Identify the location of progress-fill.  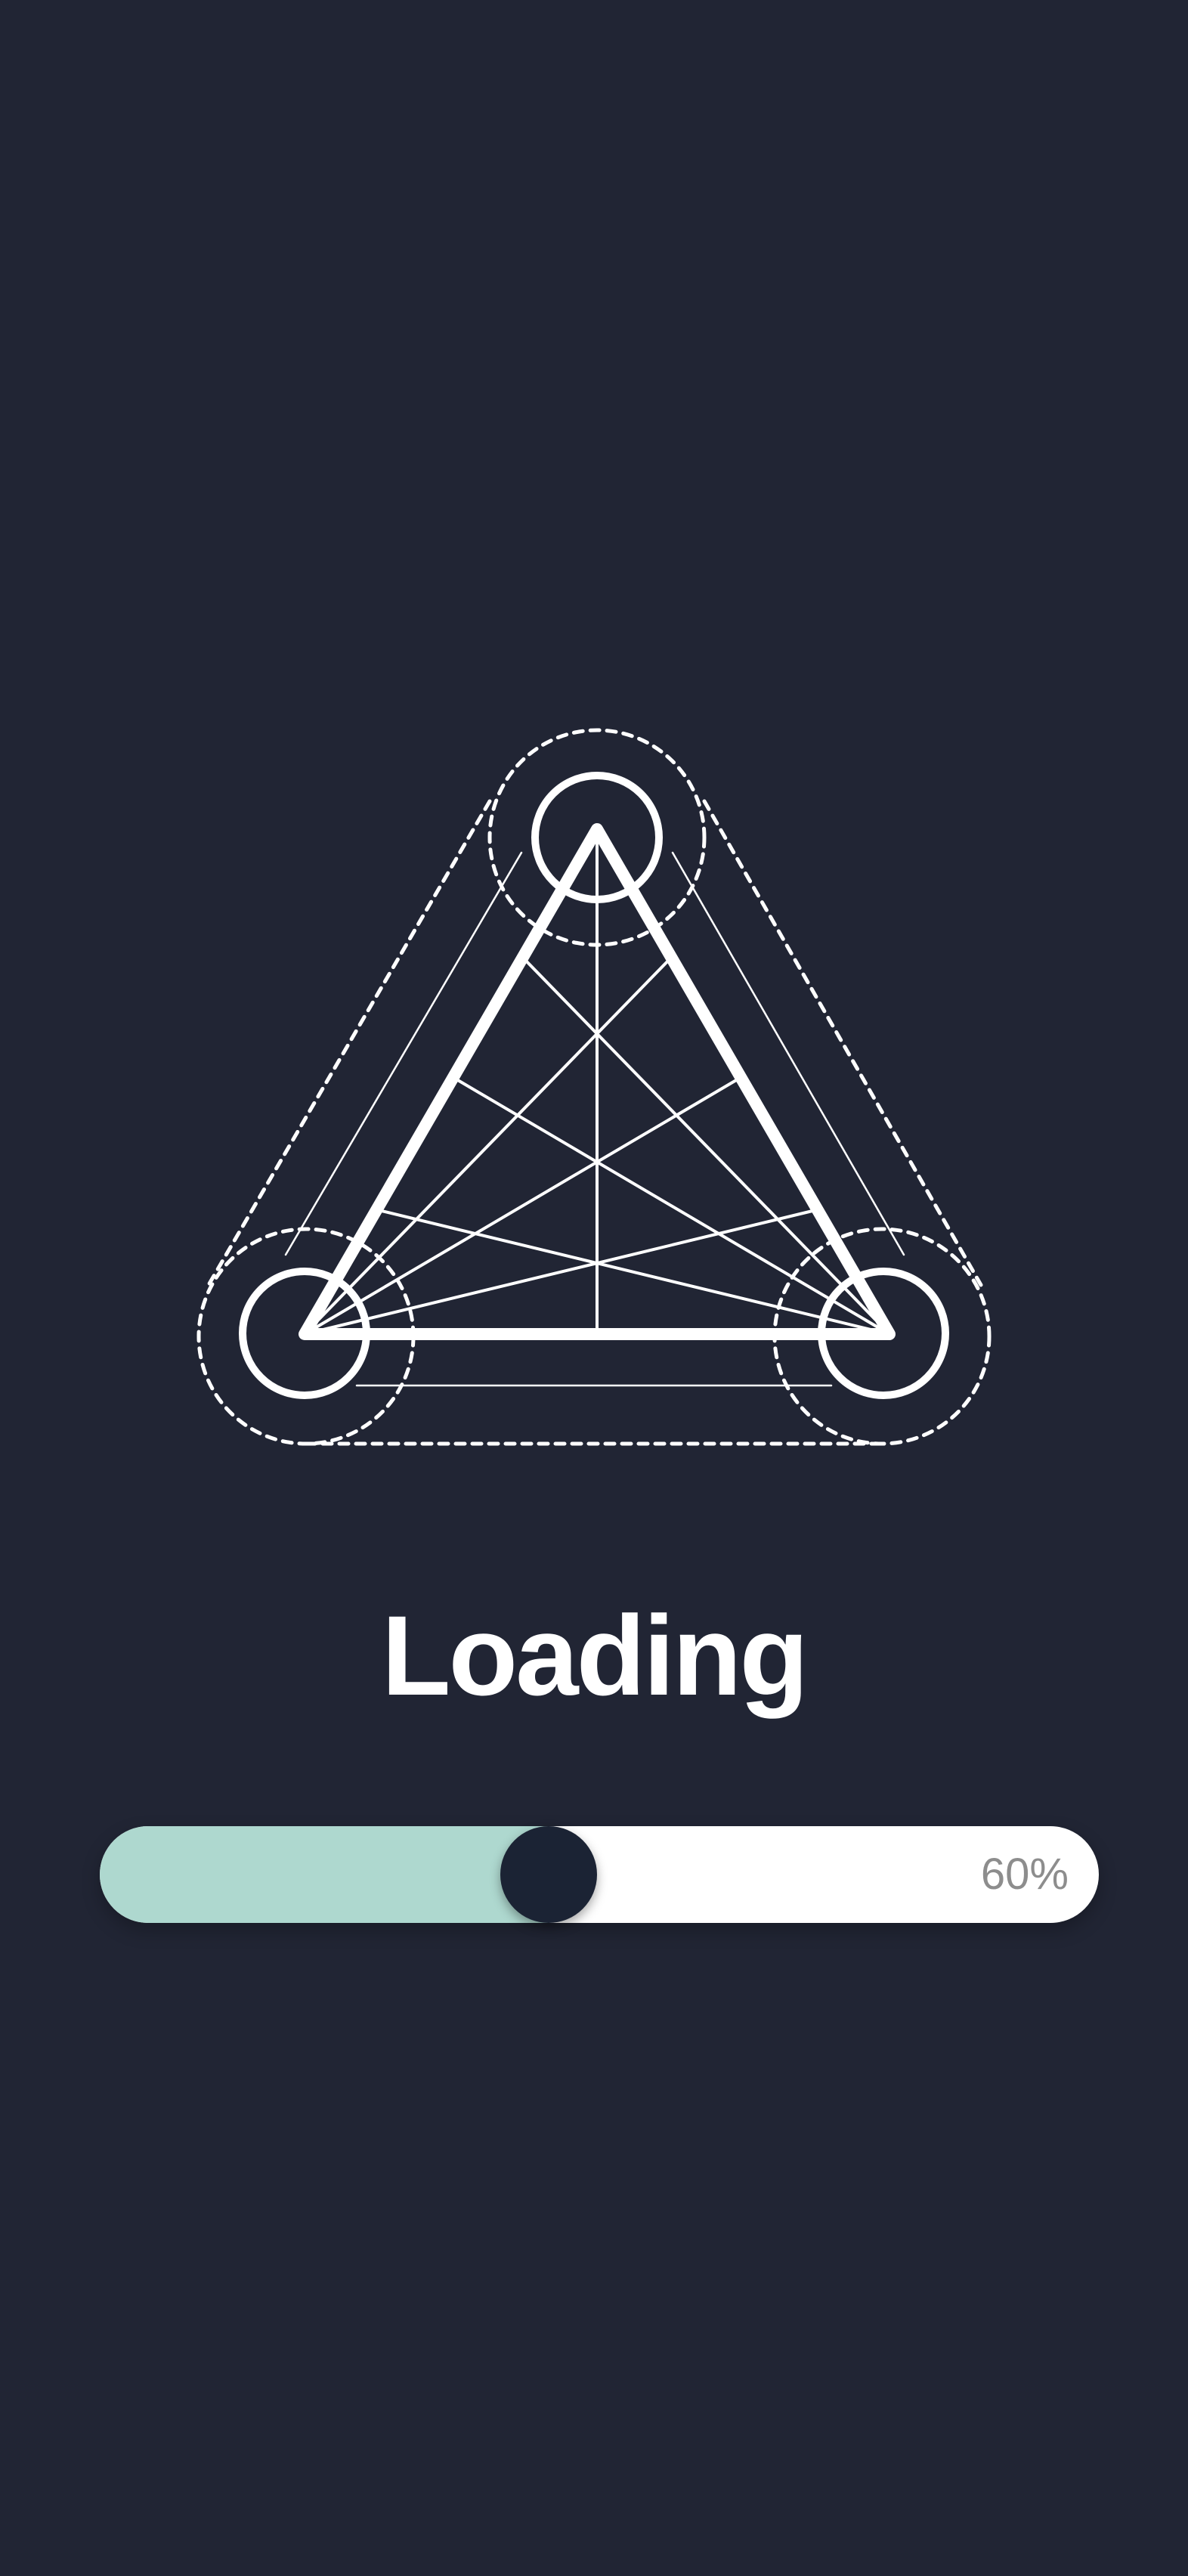
(325, 1874).